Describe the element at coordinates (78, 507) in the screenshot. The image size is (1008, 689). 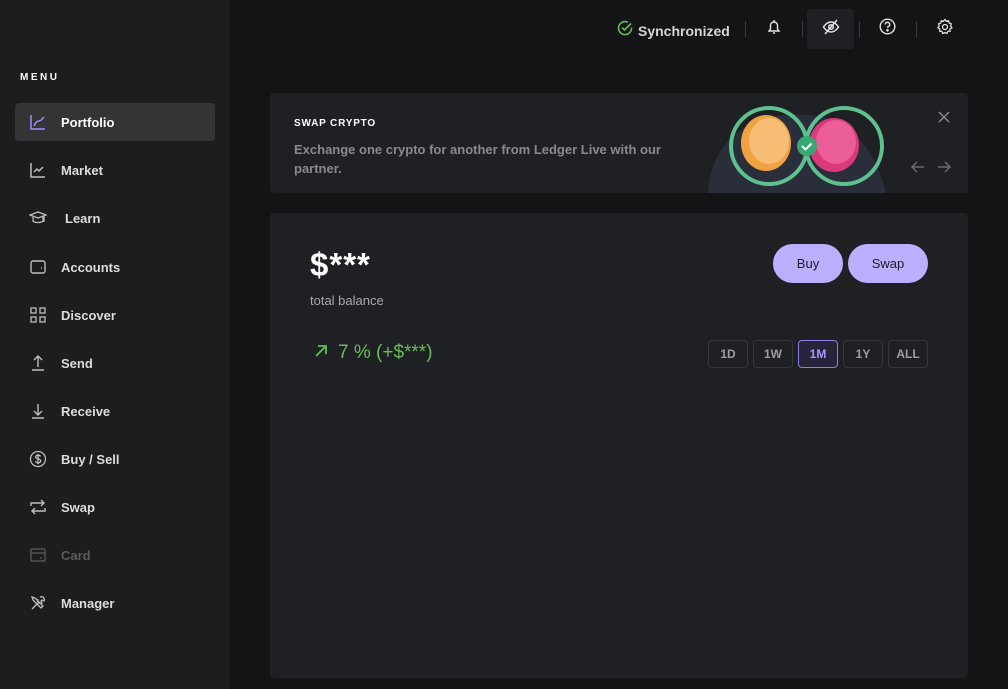
I see `sidebar-item-label: Swap` at that location.